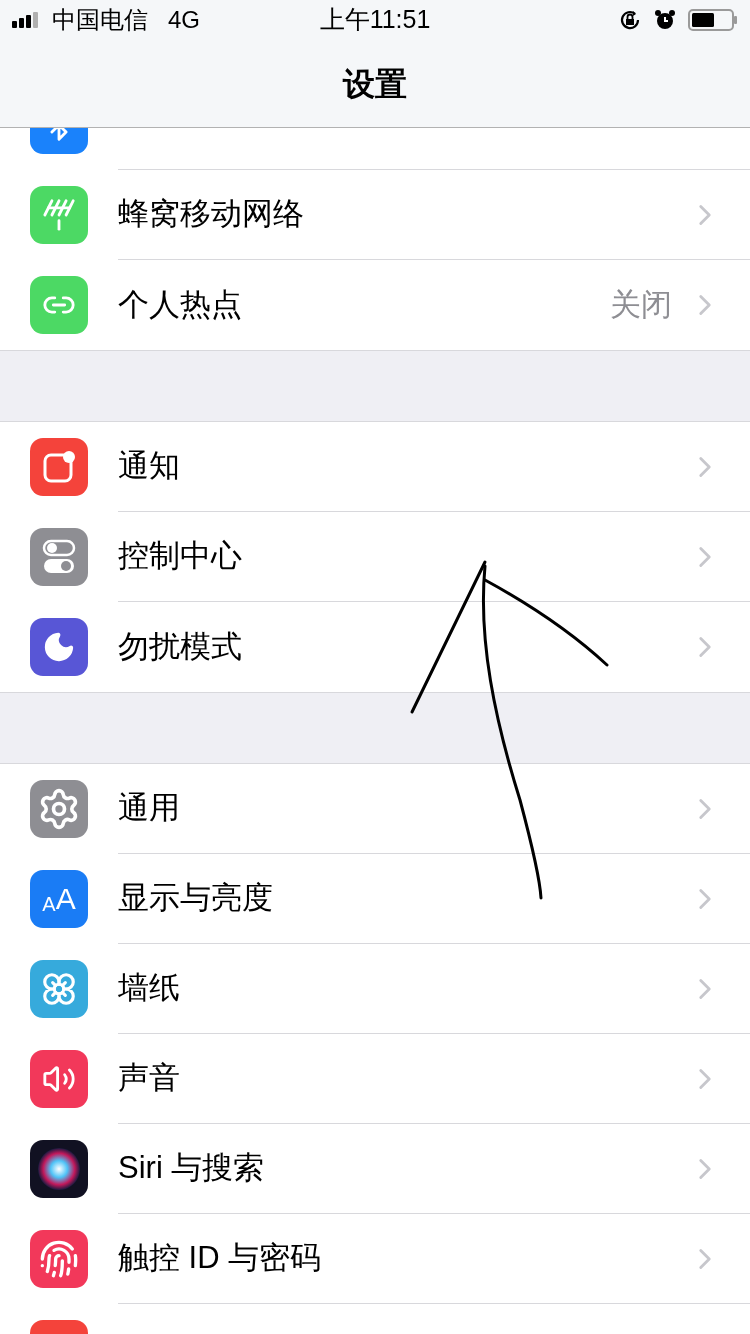 The height and width of the screenshot is (1334, 750). What do you see at coordinates (59, 989) in the screenshot?
I see `flower-icon` at bounding box center [59, 989].